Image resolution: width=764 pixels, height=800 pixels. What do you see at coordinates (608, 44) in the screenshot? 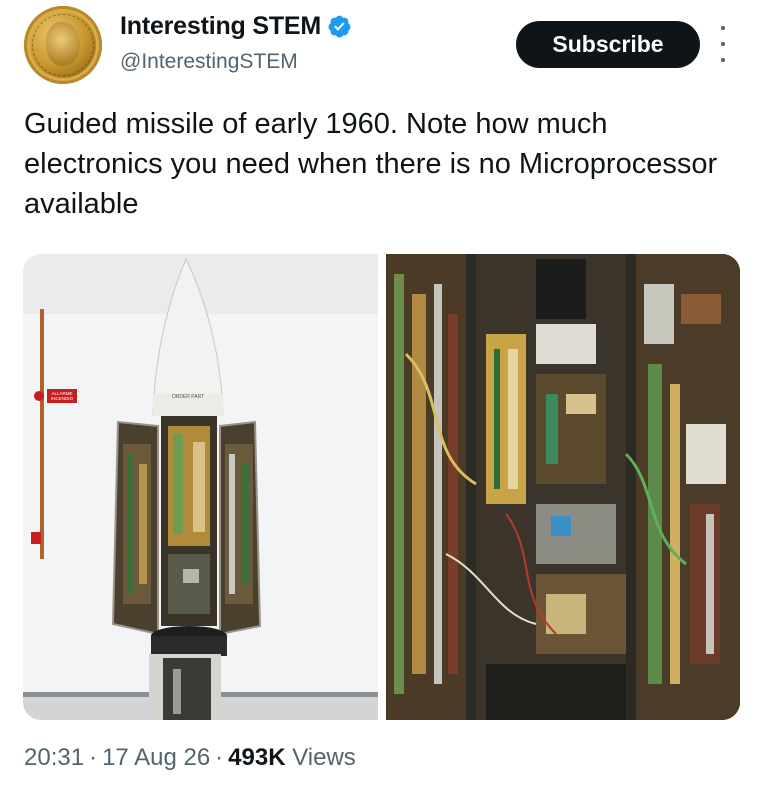
I see `subscribe-button: Subscribe` at bounding box center [608, 44].